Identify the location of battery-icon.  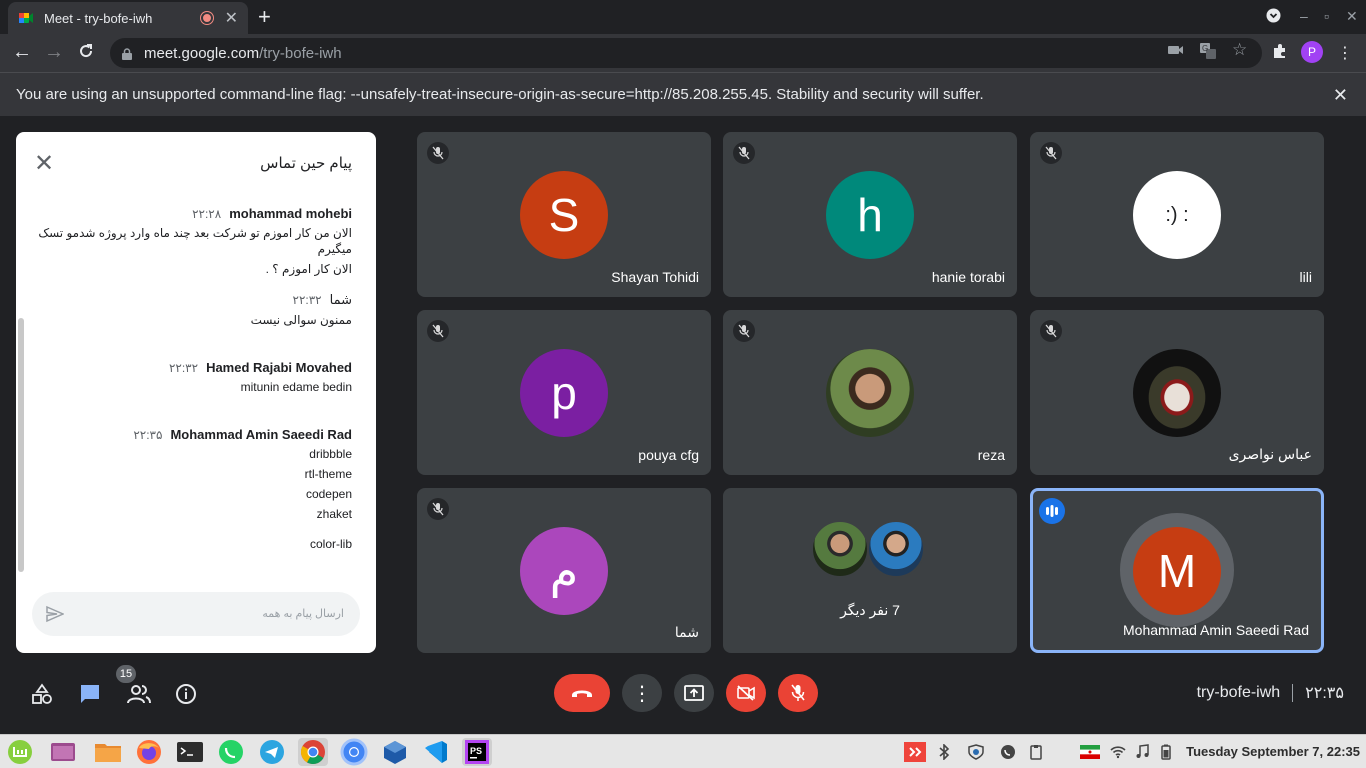
(1166, 752).